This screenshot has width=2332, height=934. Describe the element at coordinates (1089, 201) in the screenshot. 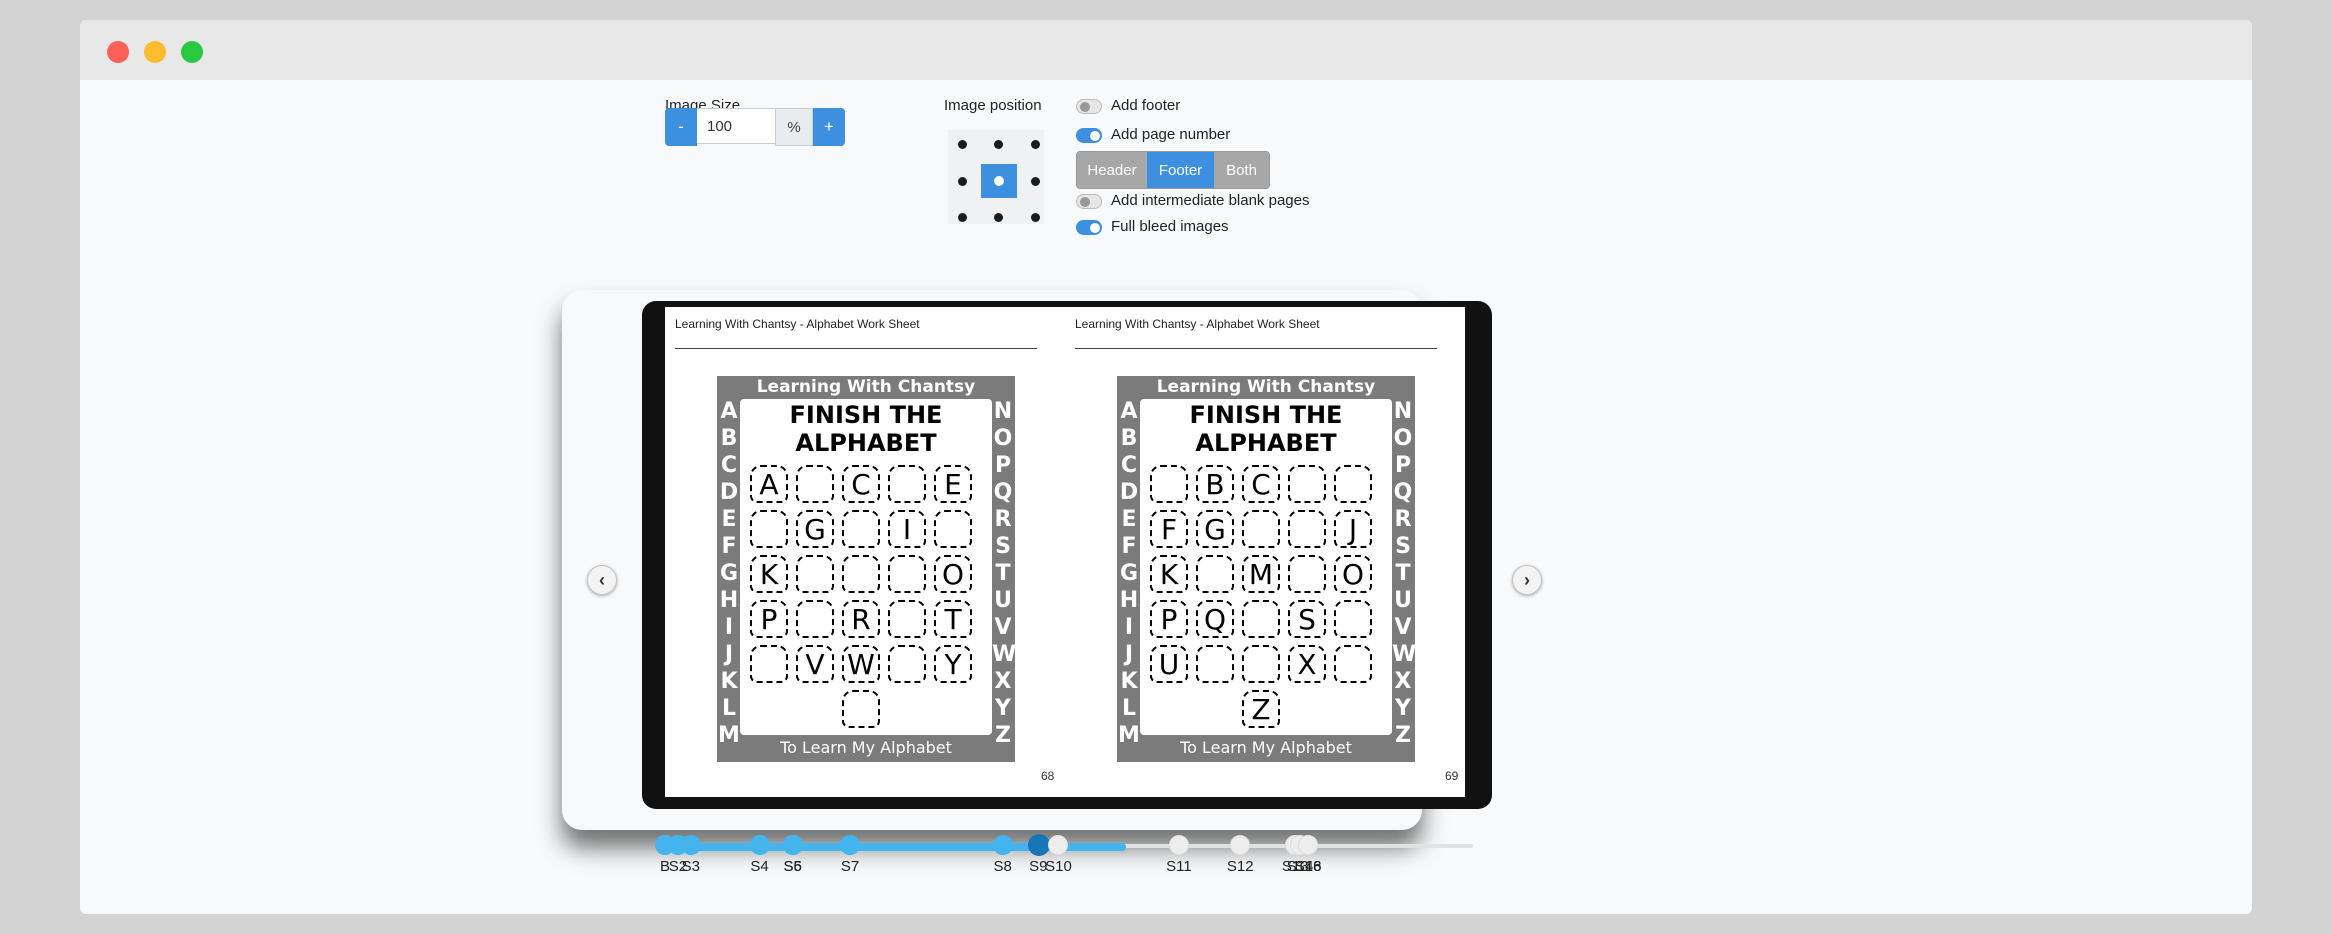

I see `add-blank-pages-toggle` at that location.